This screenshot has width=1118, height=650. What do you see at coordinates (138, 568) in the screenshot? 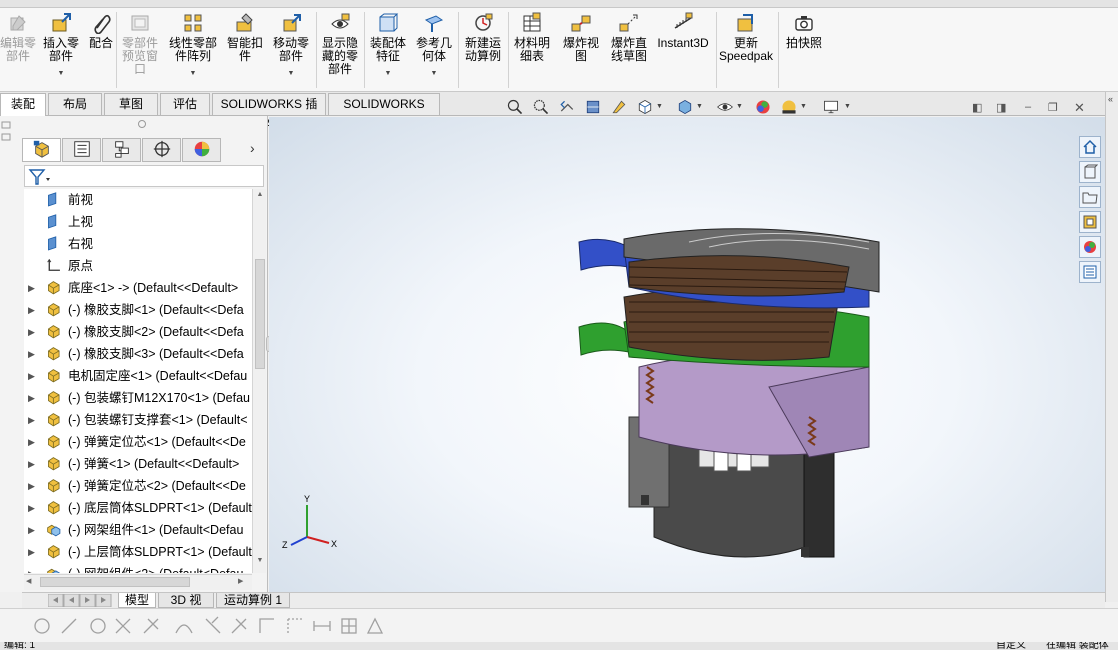
I see `tree-item: ▶ (-) 网架组件<2> (Default<Defau` at bounding box center [138, 568].